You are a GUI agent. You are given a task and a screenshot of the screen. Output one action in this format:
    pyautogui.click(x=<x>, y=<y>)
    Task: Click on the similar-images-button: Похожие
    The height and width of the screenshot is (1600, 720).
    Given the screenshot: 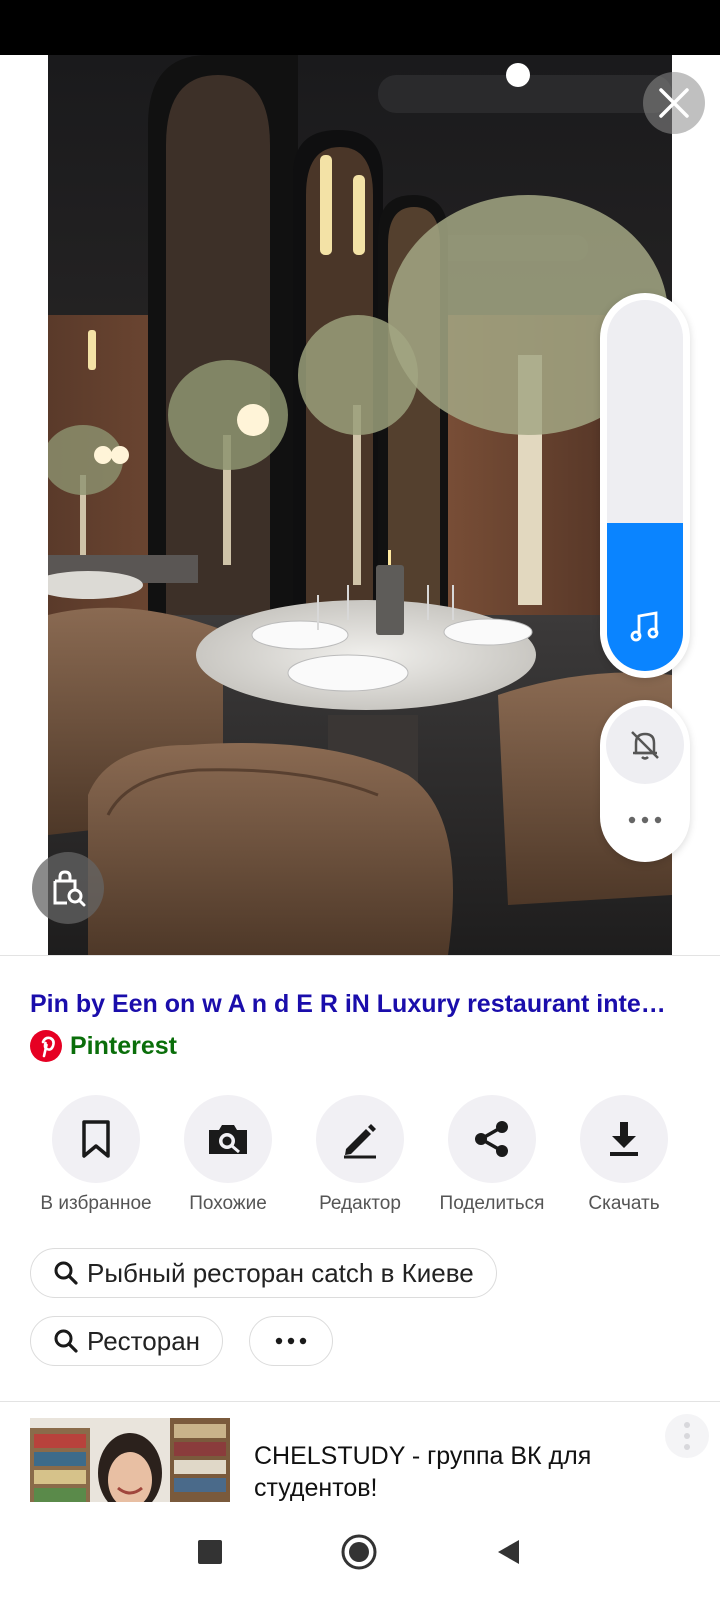 What is the action you would take?
    pyautogui.click(x=228, y=1155)
    